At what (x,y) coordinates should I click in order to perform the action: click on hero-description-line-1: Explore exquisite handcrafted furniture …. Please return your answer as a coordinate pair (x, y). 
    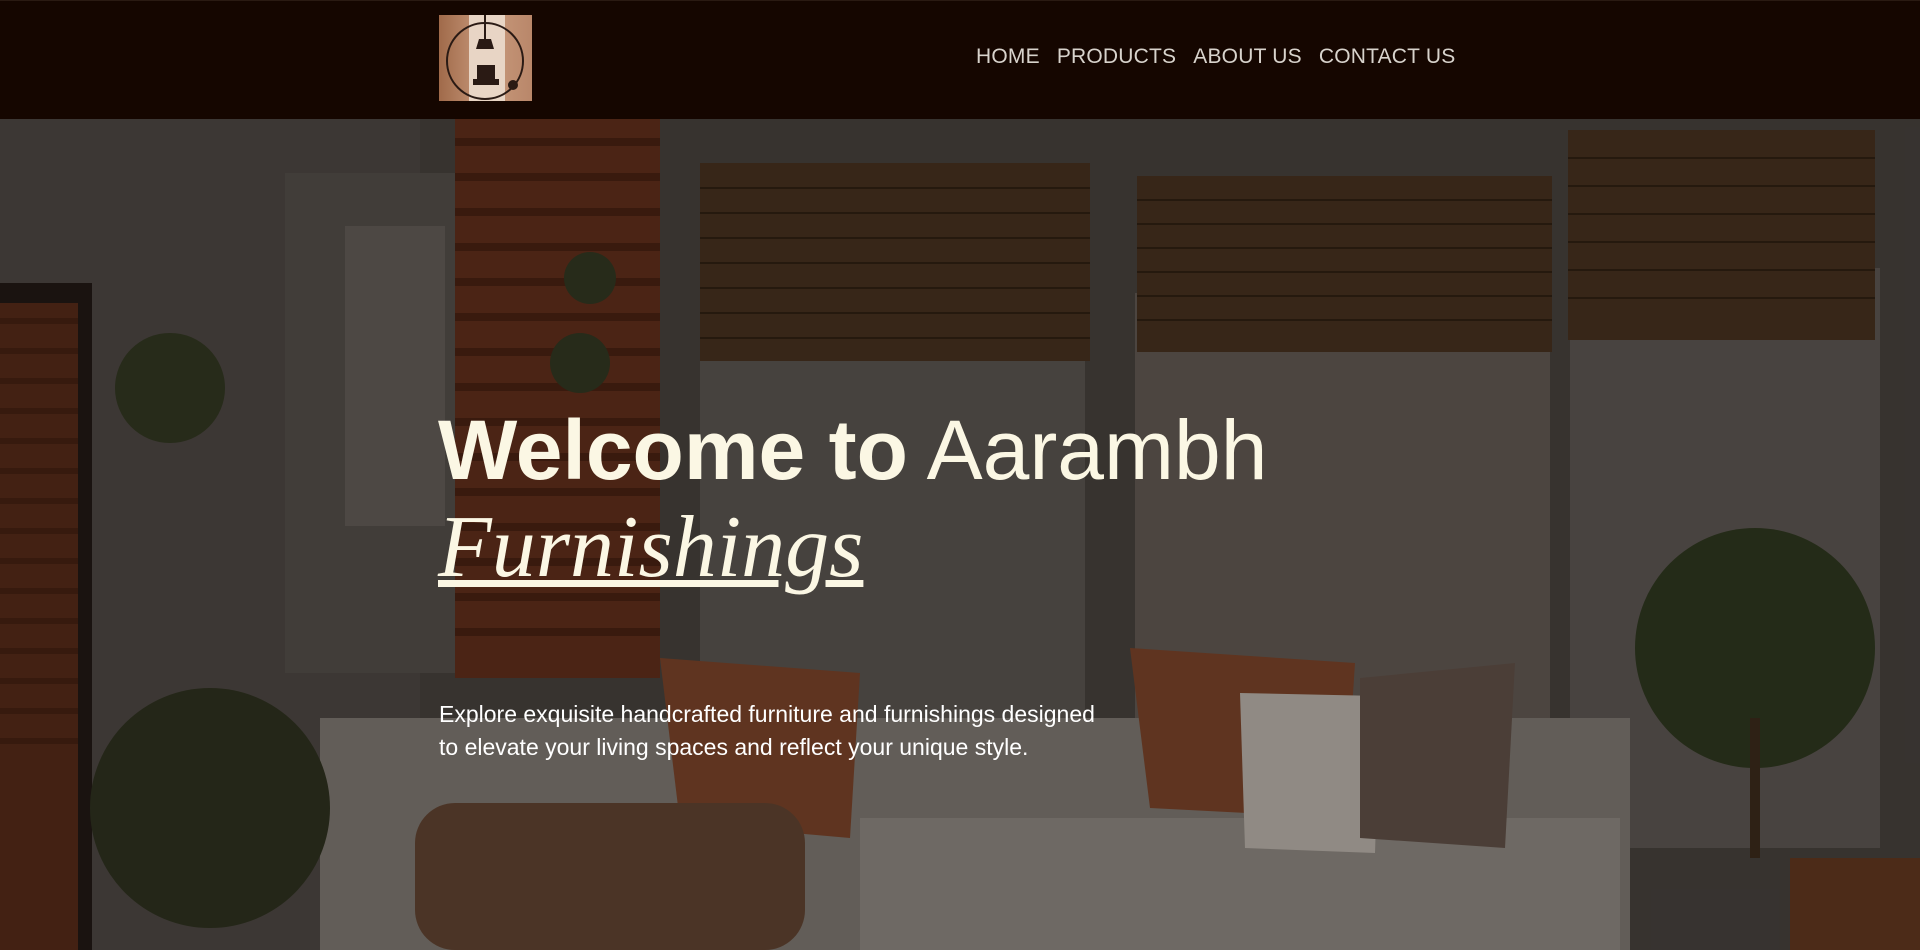
    Looking at the image, I should click on (767, 714).